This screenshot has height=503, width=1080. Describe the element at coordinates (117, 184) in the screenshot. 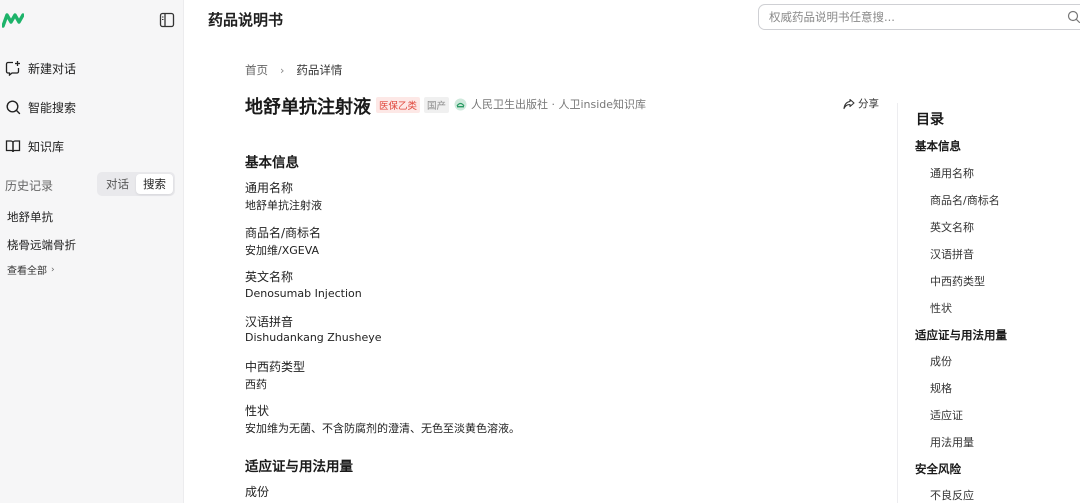

I see `history-tab-chat: 对话` at that location.